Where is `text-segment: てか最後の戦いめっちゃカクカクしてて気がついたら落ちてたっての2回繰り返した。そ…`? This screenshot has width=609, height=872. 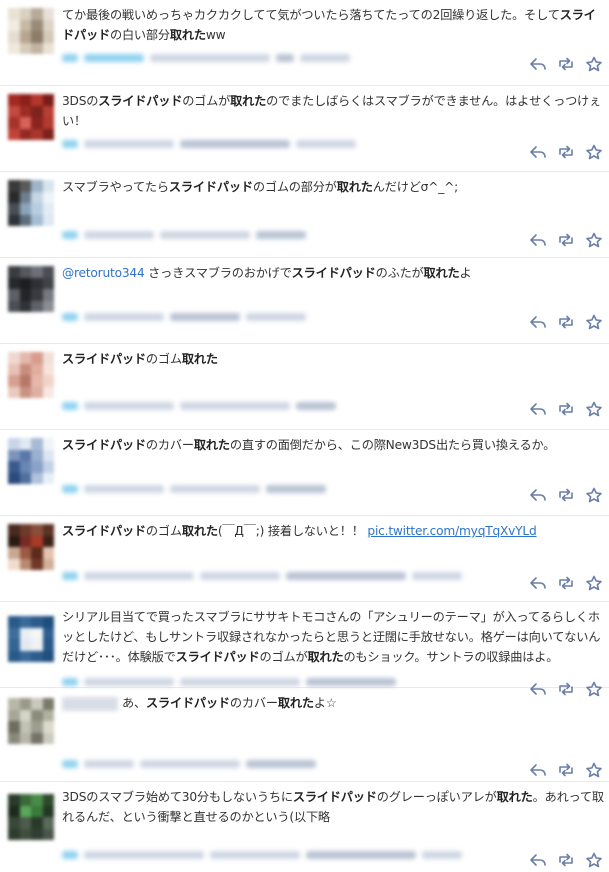
text-segment: てか最後の戦いめっちゃカクカクしてて気がついたら落ちてたっての2回繰り返した。そ… is located at coordinates (311, 15).